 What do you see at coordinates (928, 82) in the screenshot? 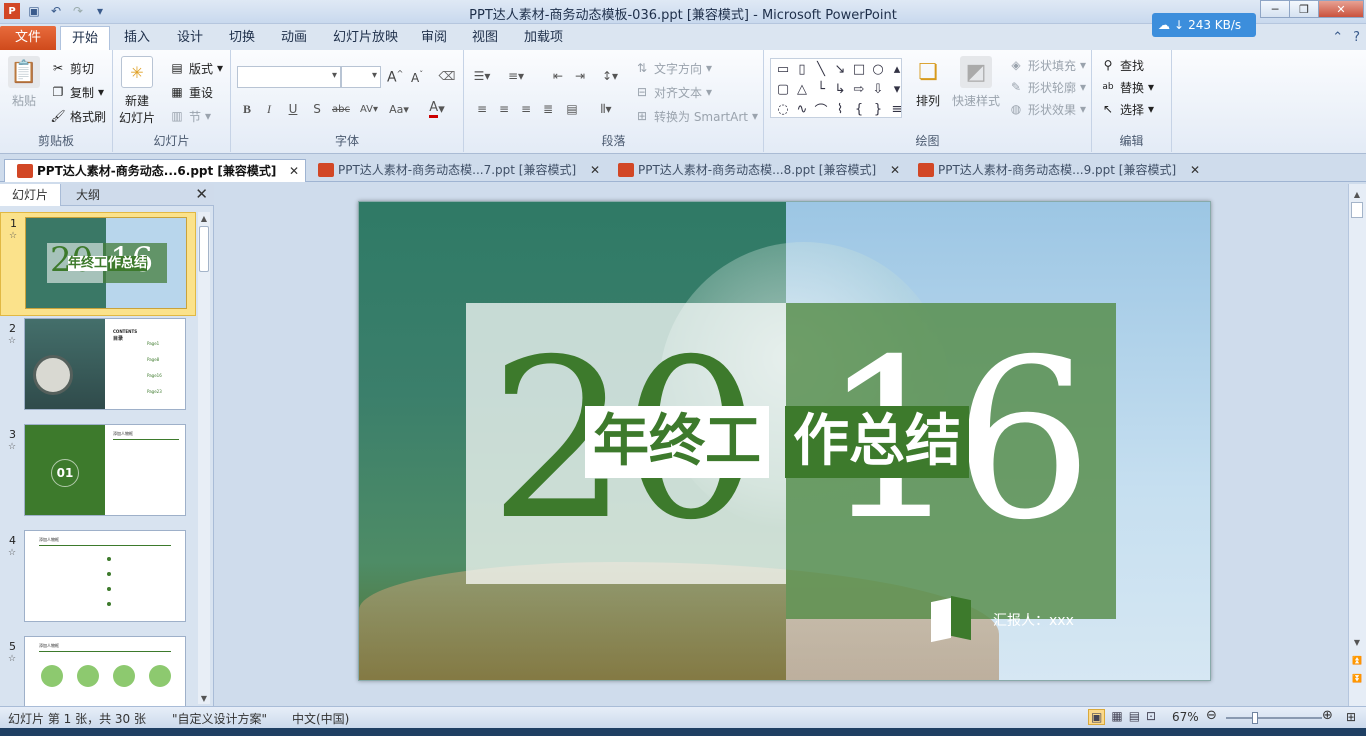
I see `arrange-button: ❏ 排列` at bounding box center [928, 82].